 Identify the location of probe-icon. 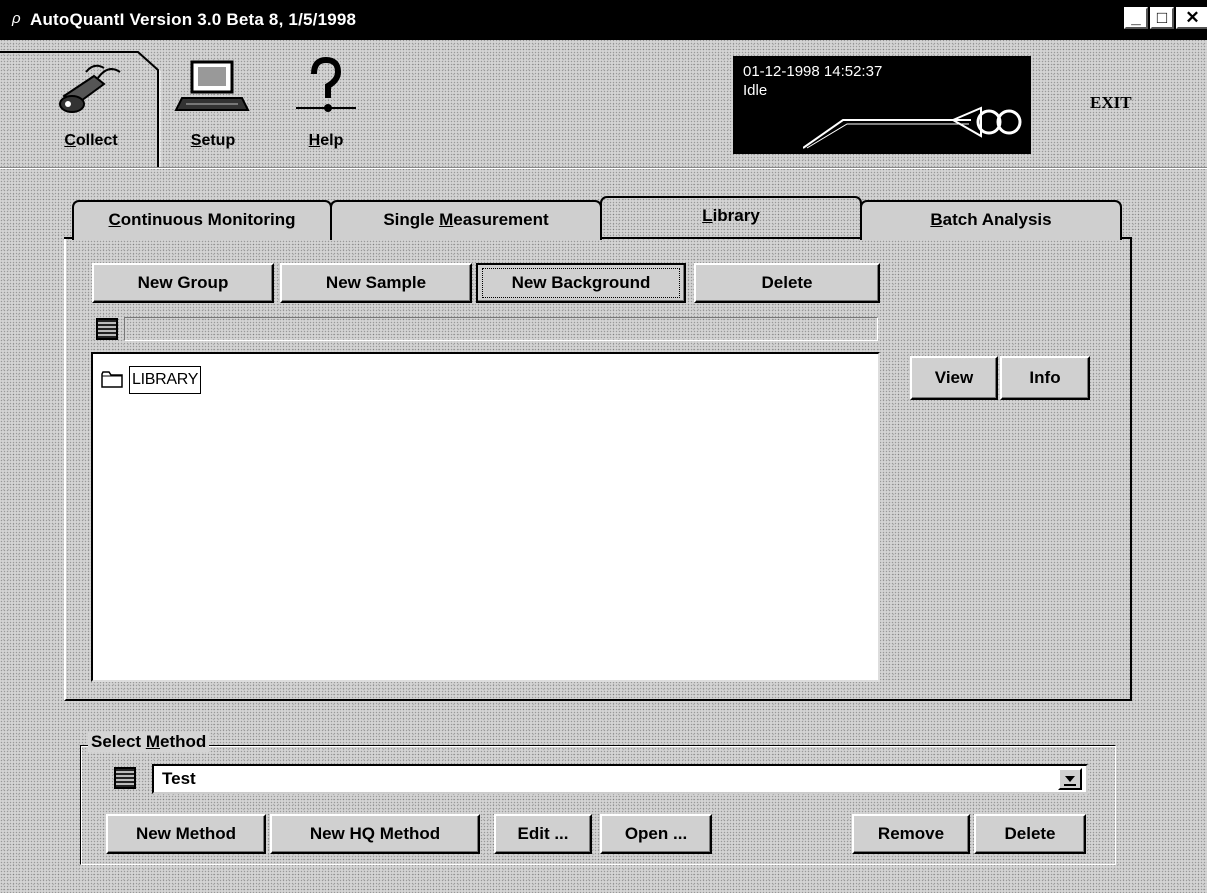
(90, 88).